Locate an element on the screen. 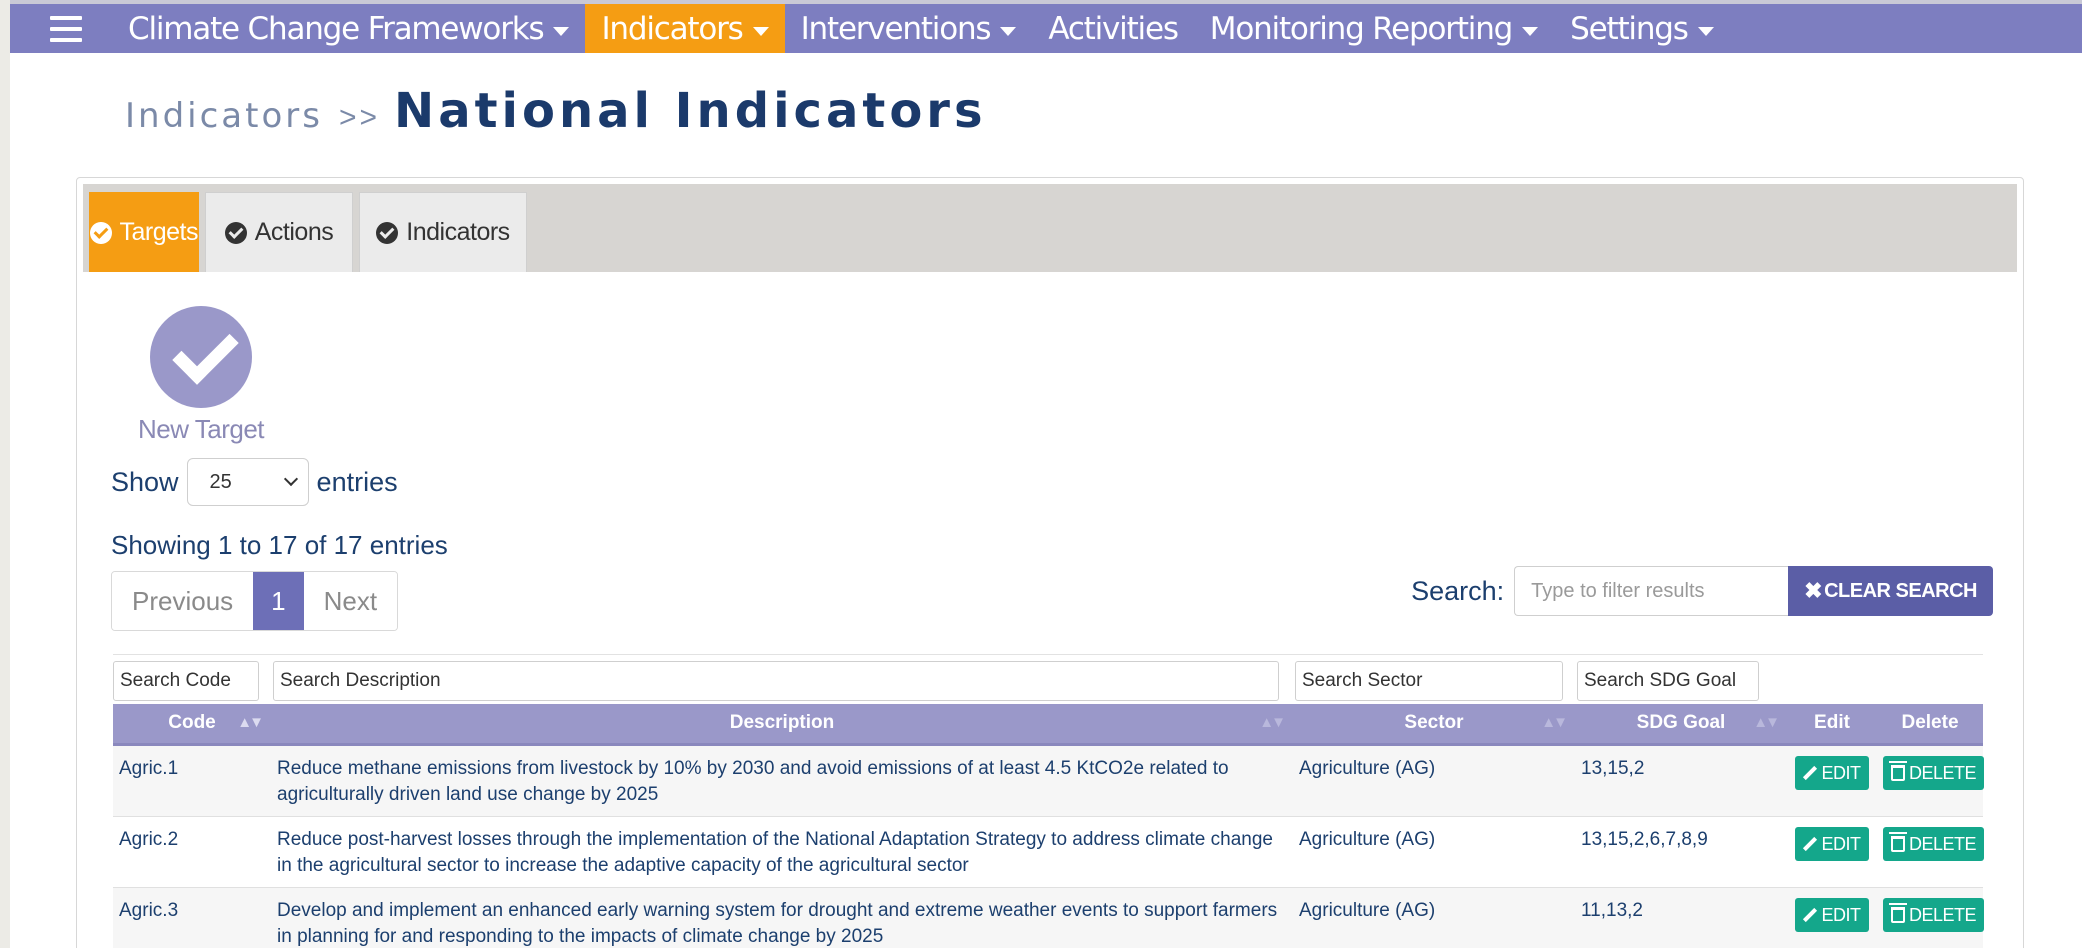 This screenshot has width=2082, height=948. nav-interventions: Interventions is located at coordinates (909, 26).